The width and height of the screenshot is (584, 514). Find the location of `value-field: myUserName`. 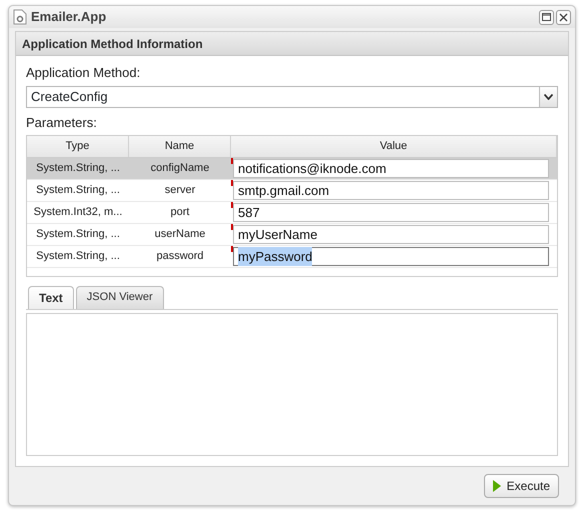

value-field: myUserName is located at coordinates (391, 234).